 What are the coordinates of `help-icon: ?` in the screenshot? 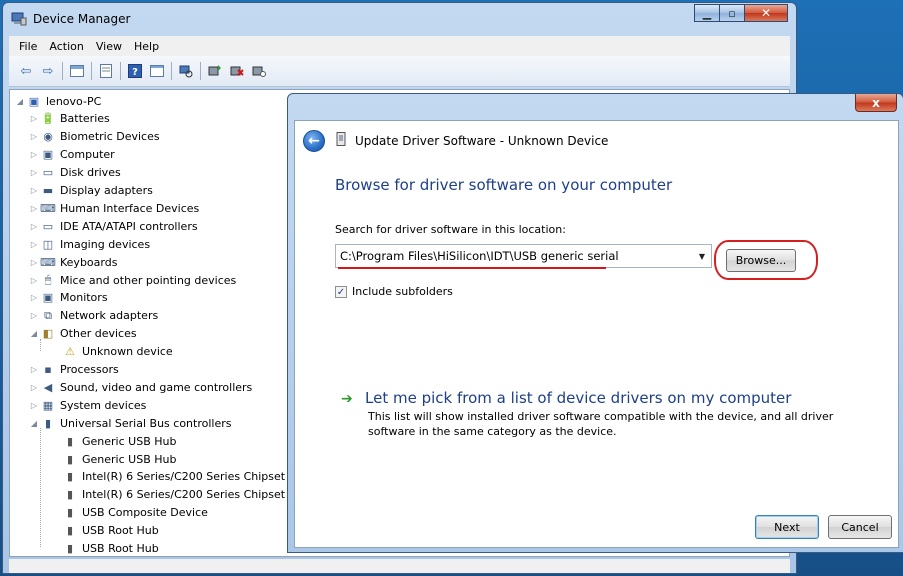 It's located at (135, 71).